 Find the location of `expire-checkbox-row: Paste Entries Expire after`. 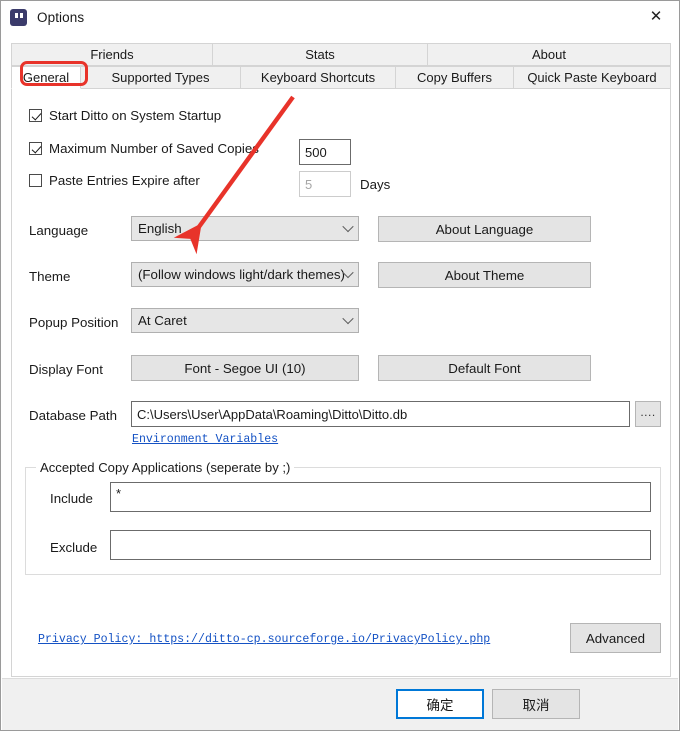

expire-checkbox-row: Paste Entries Expire after is located at coordinates (114, 180).